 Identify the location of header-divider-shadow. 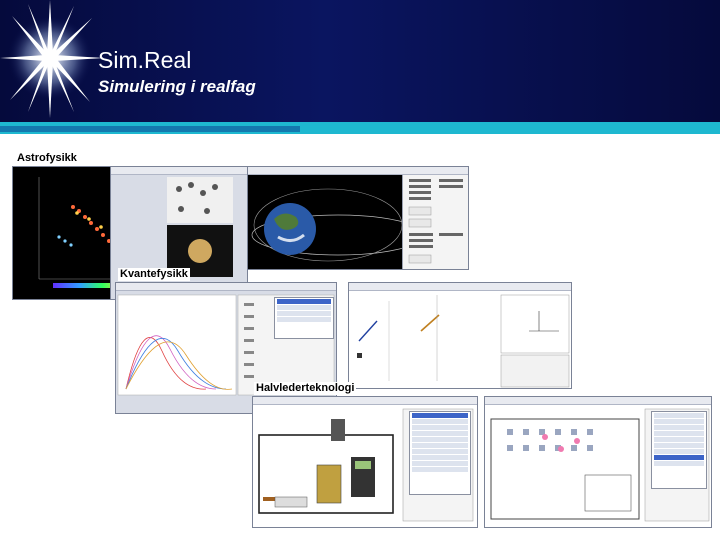
(150, 129).